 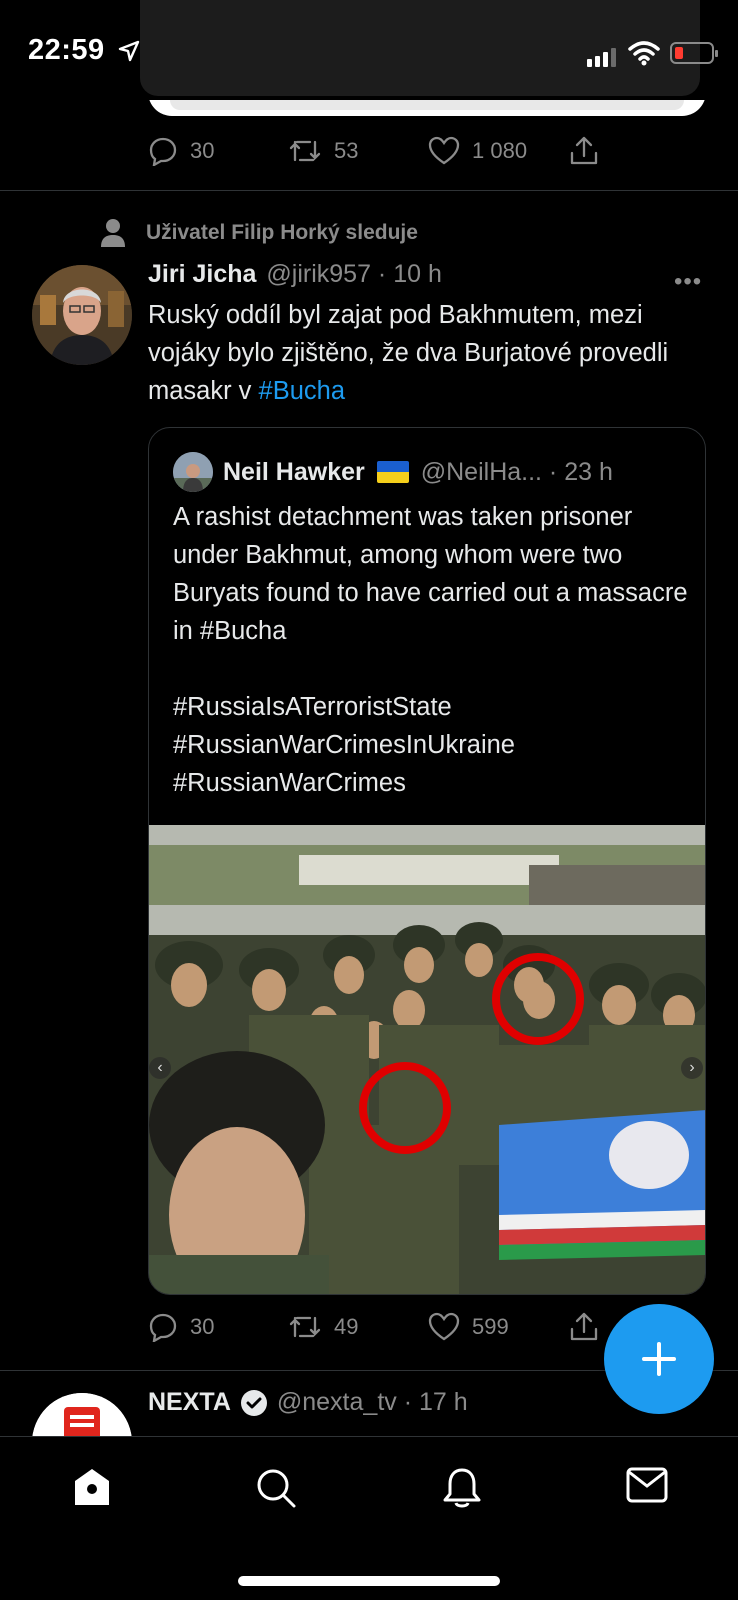 What do you see at coordinates (516, 471) in the screenshot?
I see `quoted-handle-time: @NeilHa... · 23 h` at bounding box center [516, 471].